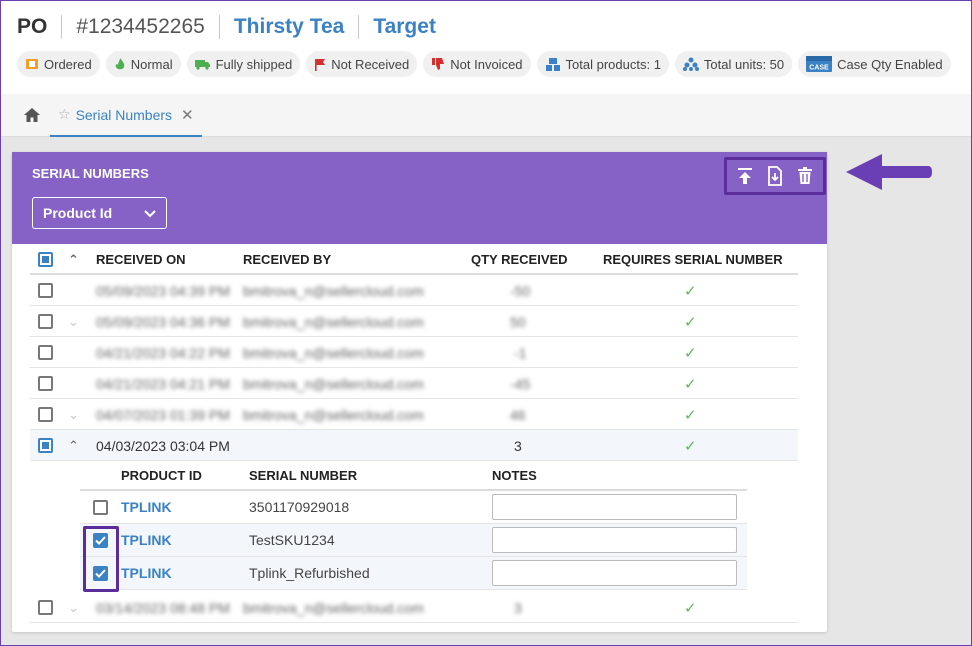  What do you see at coordinates (141, 259) in the screenshot?
I see `col-received-on: RECEIVED ON` at bounding box center [141, 259].